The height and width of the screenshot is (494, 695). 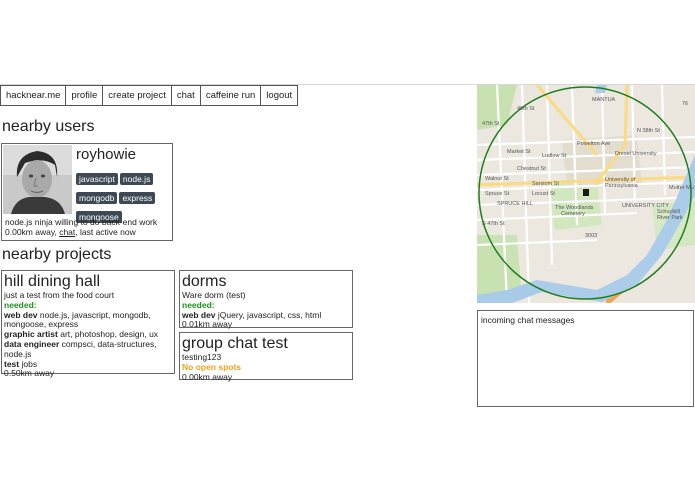 I want to click on map-label: Spruce St, so click(x=497, y=194).